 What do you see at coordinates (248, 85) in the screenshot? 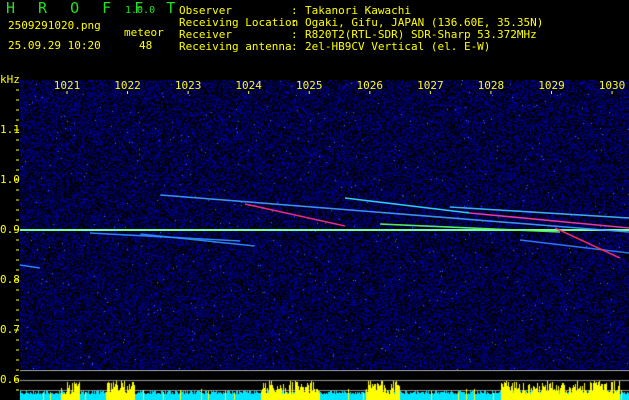
I see `x-tick-label: 1024` at bounding box center [248, 85].